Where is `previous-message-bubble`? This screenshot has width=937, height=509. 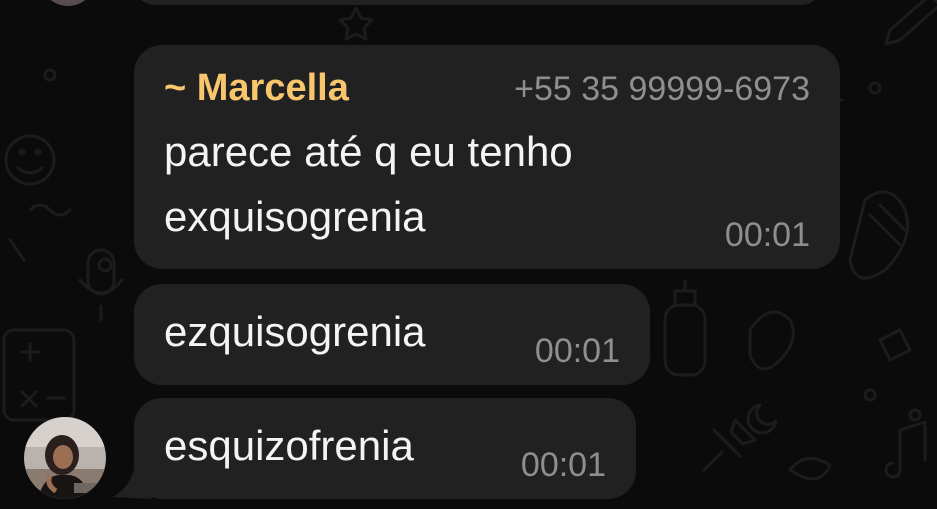
previous-message-bubble is located at coordinates (478, 2).